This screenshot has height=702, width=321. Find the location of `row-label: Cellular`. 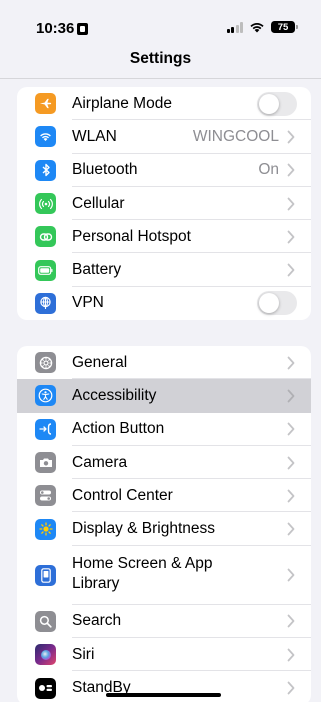

row-label: Cellular is located at coordinates (98, 203).